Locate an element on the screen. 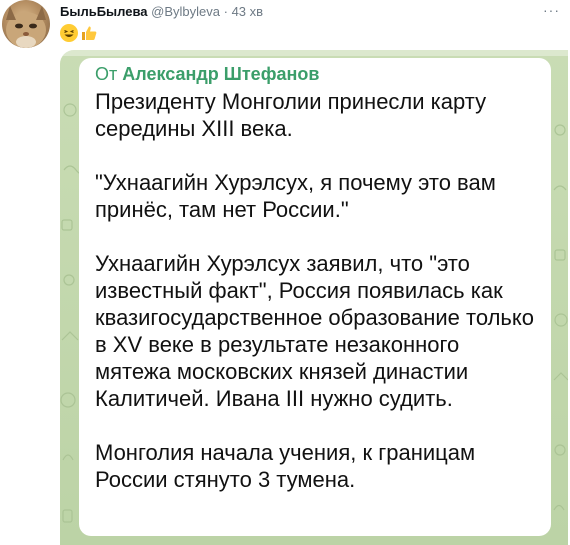 Image resolution: width=570 pixels, height=545 pixels. tweet-header: БыльБылева @Bylbyleva · 43 хв is located at coordinates (161, 12).